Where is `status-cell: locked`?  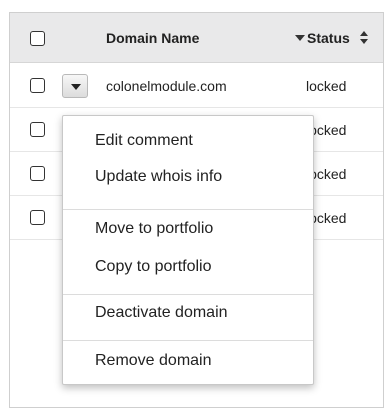
status-cell: locked is located at coordinates (326, 86).